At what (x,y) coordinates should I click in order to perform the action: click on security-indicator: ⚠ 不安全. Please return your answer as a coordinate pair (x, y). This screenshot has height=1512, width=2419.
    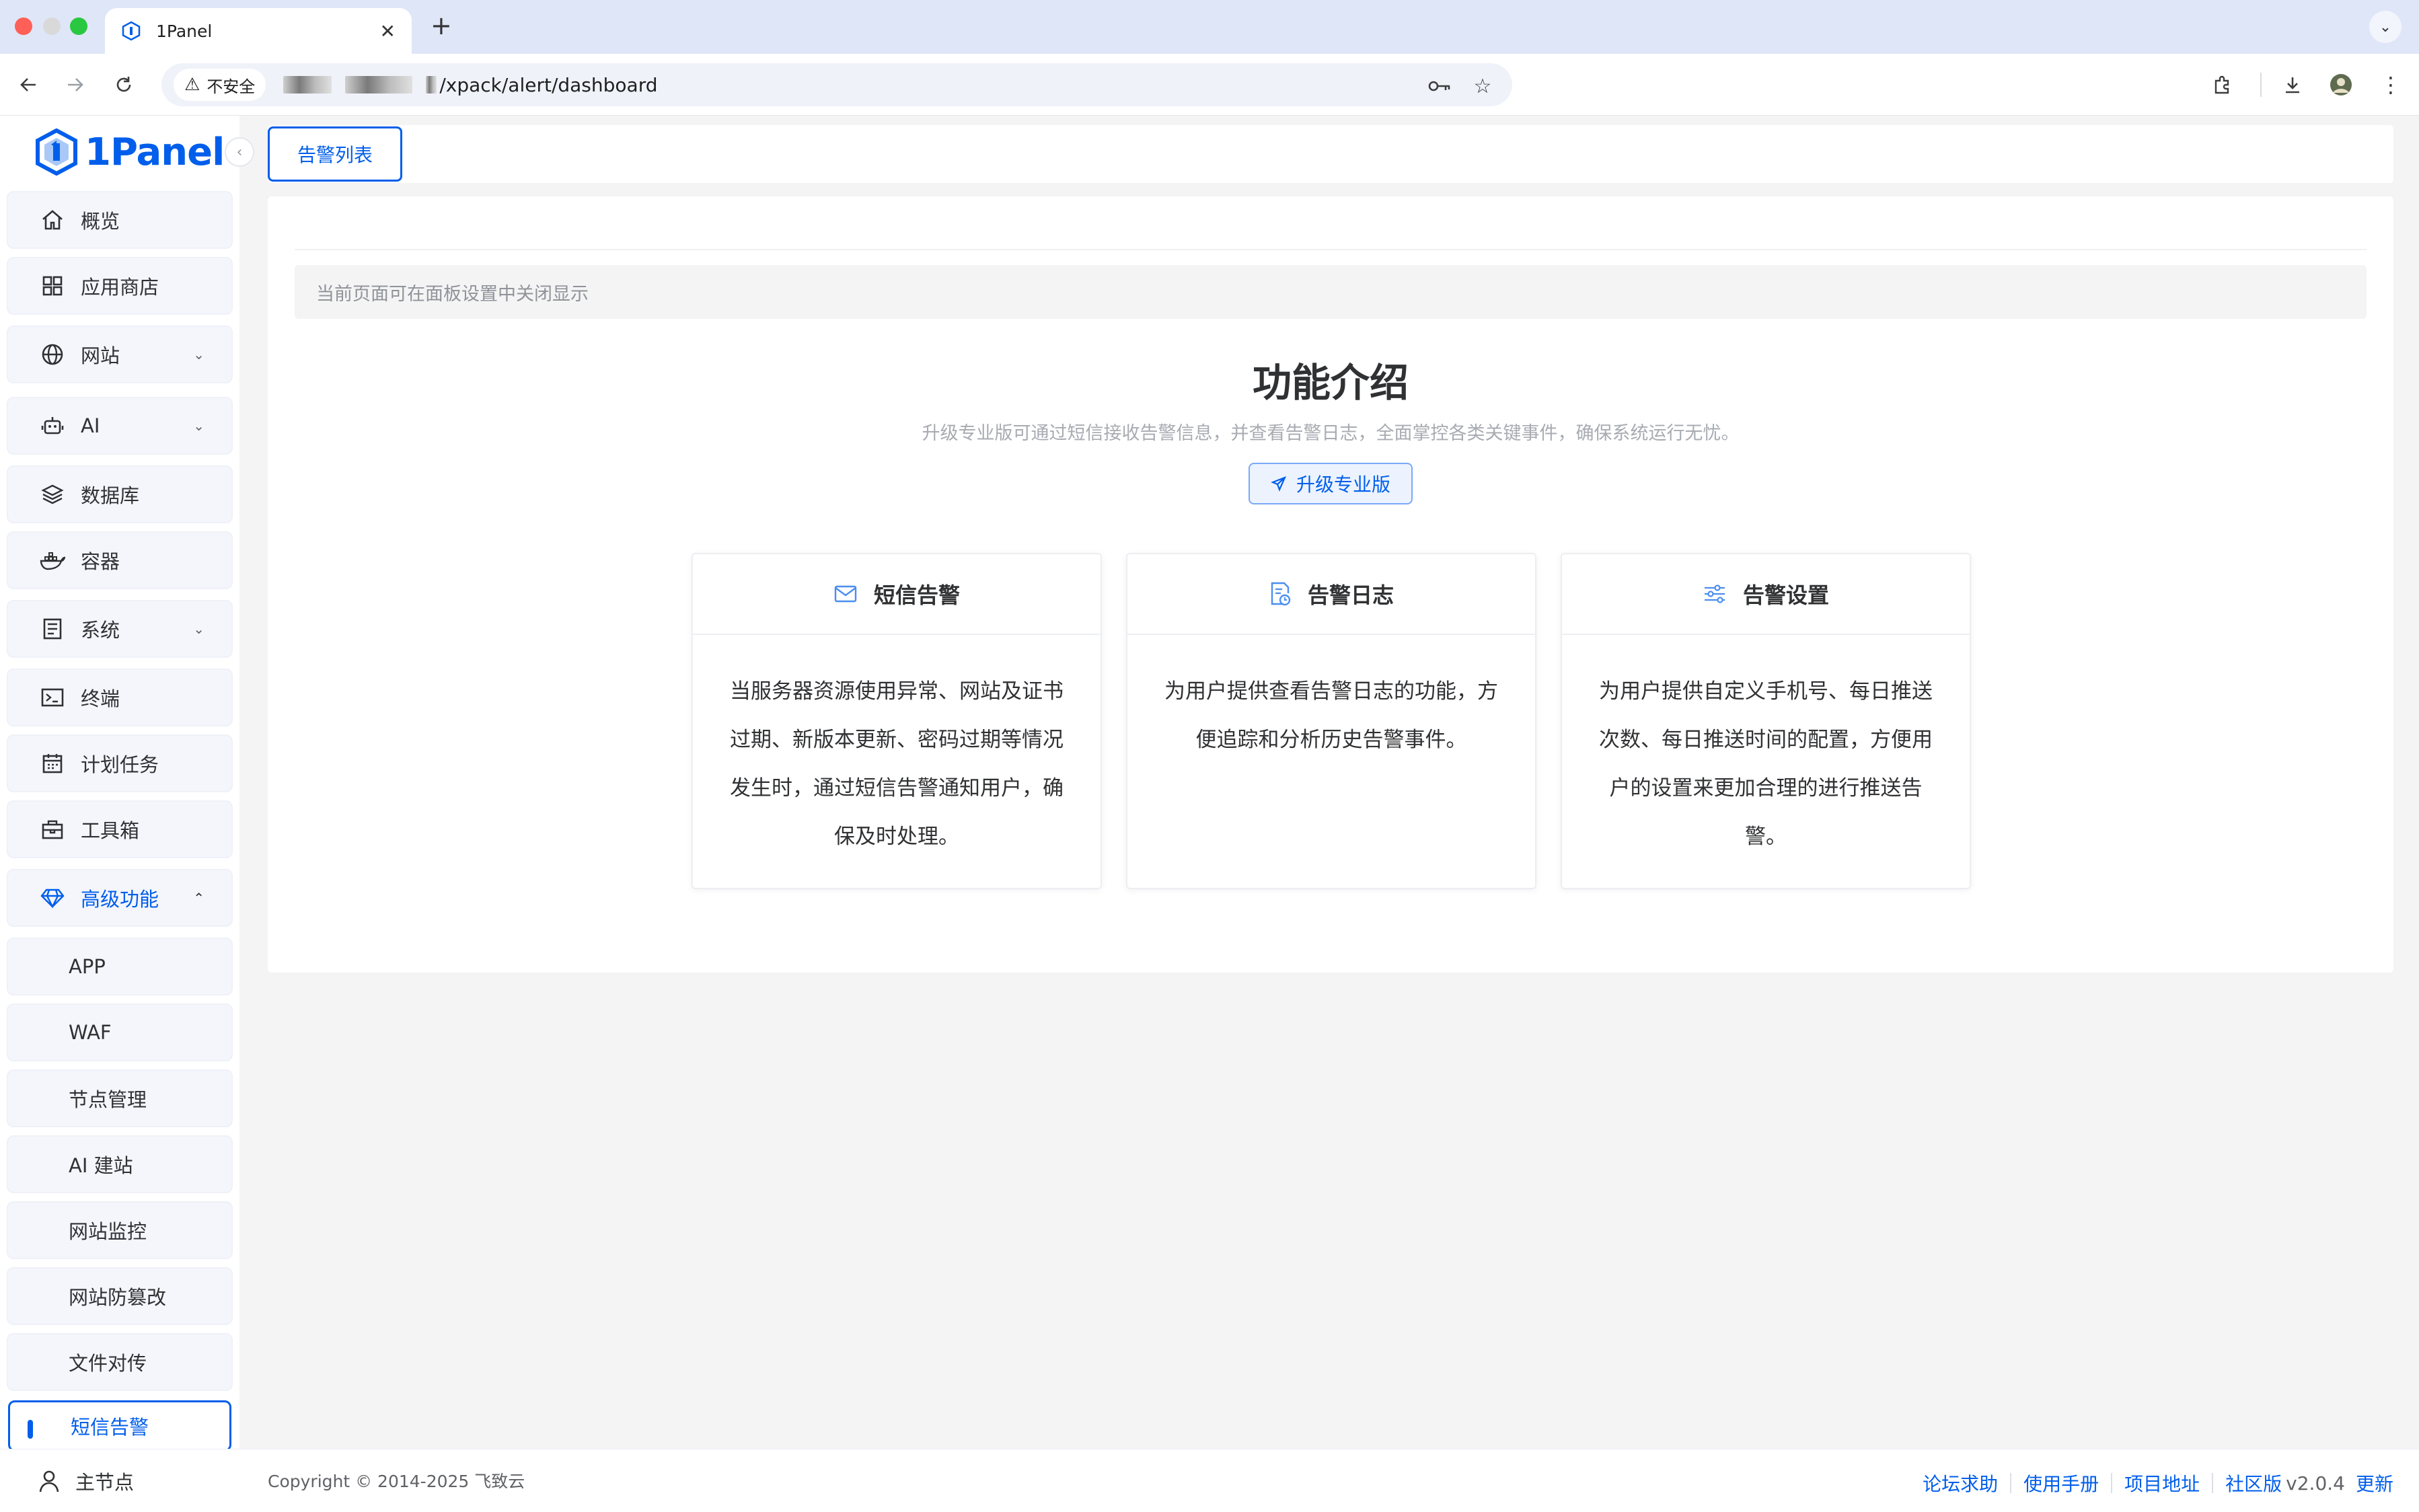
    Looking at the image, I should click on (220, 85).